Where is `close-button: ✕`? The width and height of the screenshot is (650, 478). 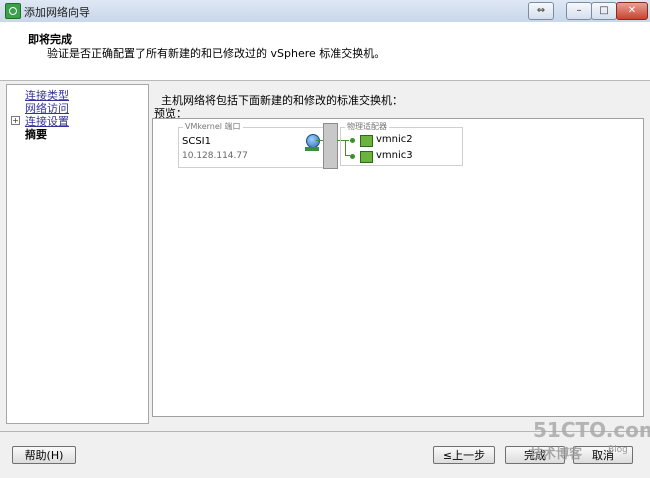
close-button: ✕ is located at coordinates (632, 11).